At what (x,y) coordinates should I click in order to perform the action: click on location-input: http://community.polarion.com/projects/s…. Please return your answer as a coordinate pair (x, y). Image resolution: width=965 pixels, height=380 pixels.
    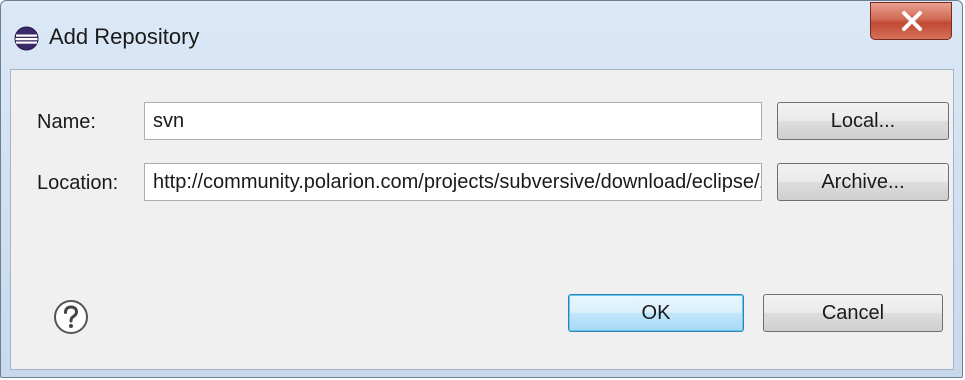
    Looking at the image, I should click on (453, 182).